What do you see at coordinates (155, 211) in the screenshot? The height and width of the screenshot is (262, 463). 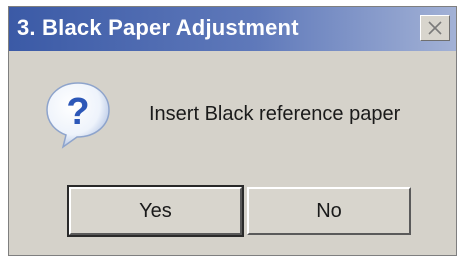 I see `yes-button: Yes` at bounding box center [155, 211].